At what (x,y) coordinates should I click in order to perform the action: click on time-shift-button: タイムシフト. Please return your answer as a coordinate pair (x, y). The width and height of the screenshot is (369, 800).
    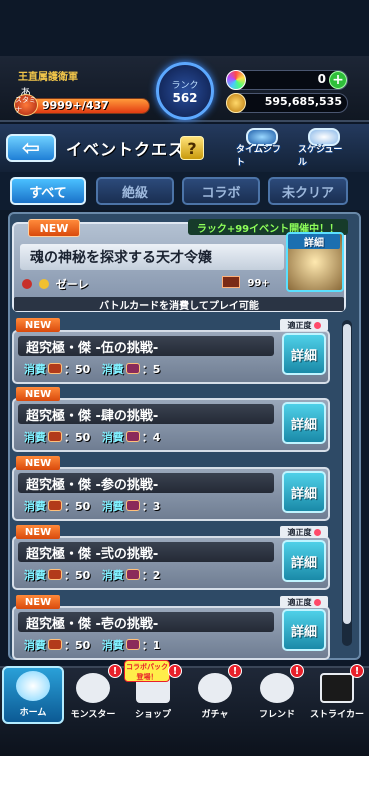
    Looking at the image, I should click on (262, 148).